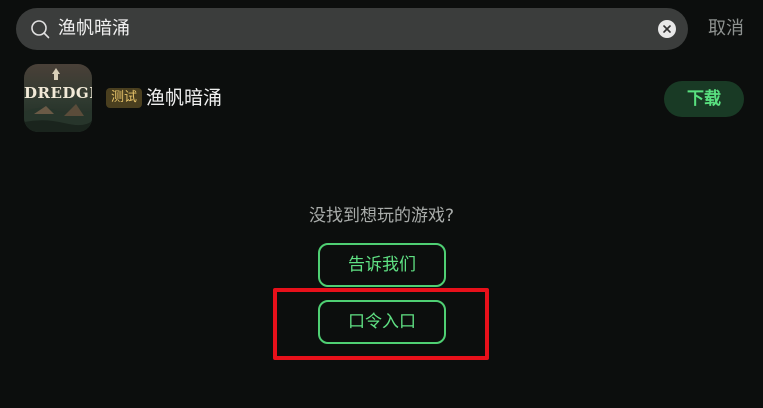 The width and height of the screenshot is (763, 408). What do you see at coordinates (382, 322) in the screenshot?
I see `code-entry-button: 口令入口` at bounding box center [382, 322].